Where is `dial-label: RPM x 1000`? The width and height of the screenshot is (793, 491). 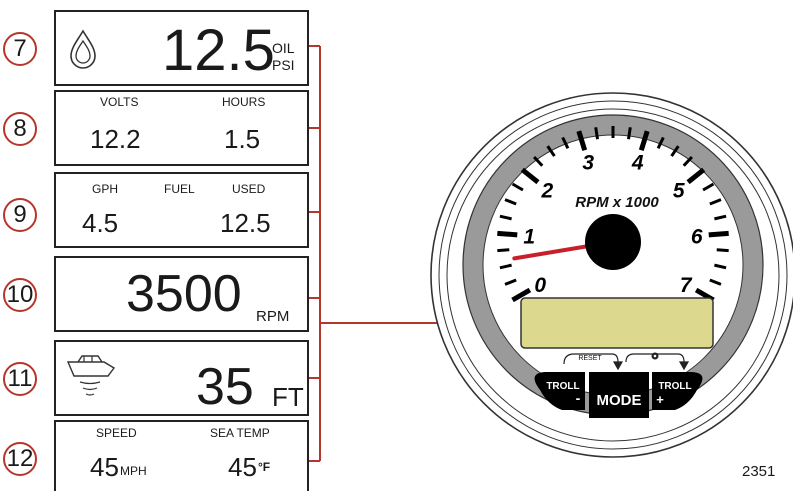 dial-label: RPM x 1000 is located at coordinates (617, 202).